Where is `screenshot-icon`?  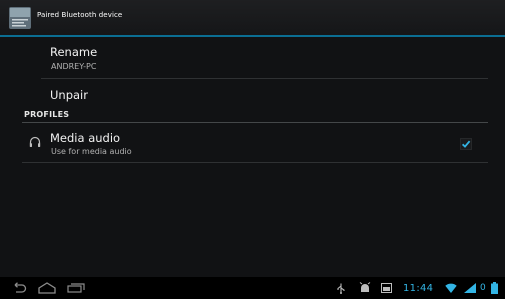
screenshot-icon is located at coordinates (386, 288).